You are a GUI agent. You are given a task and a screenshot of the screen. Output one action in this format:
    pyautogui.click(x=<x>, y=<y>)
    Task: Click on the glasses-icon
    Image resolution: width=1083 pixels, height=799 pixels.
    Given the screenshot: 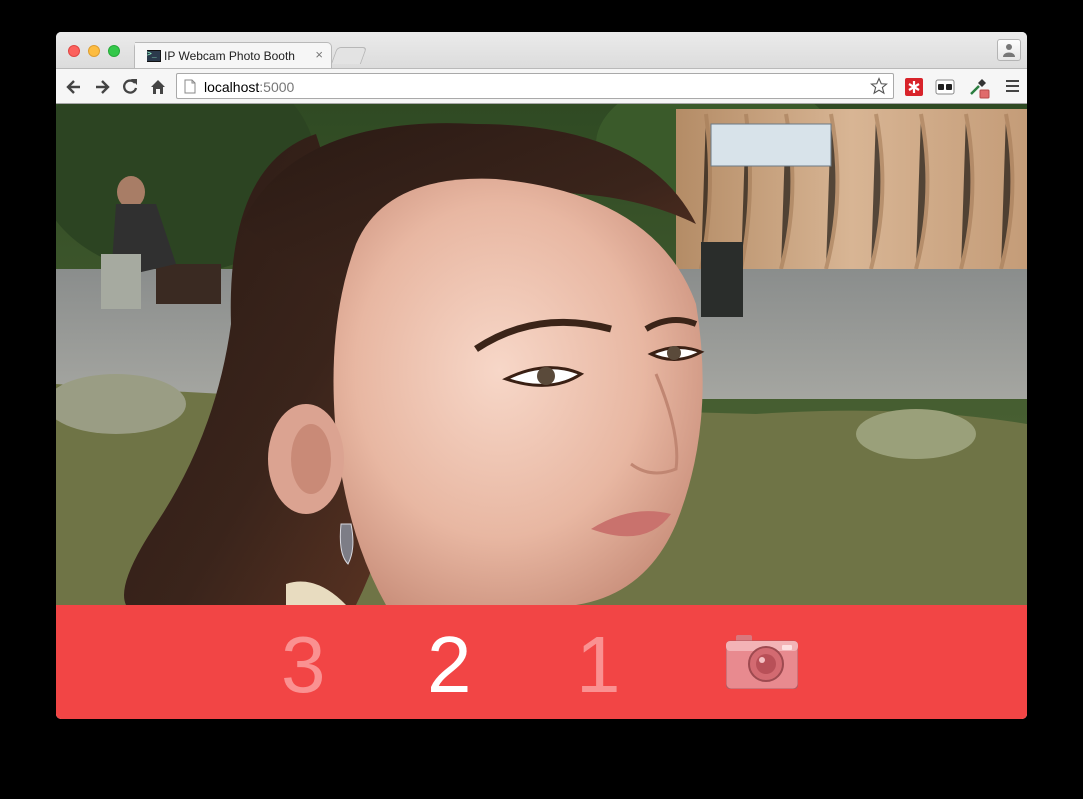 What is the action you would take?
    pyautogui.click(x=945, y=87)
    